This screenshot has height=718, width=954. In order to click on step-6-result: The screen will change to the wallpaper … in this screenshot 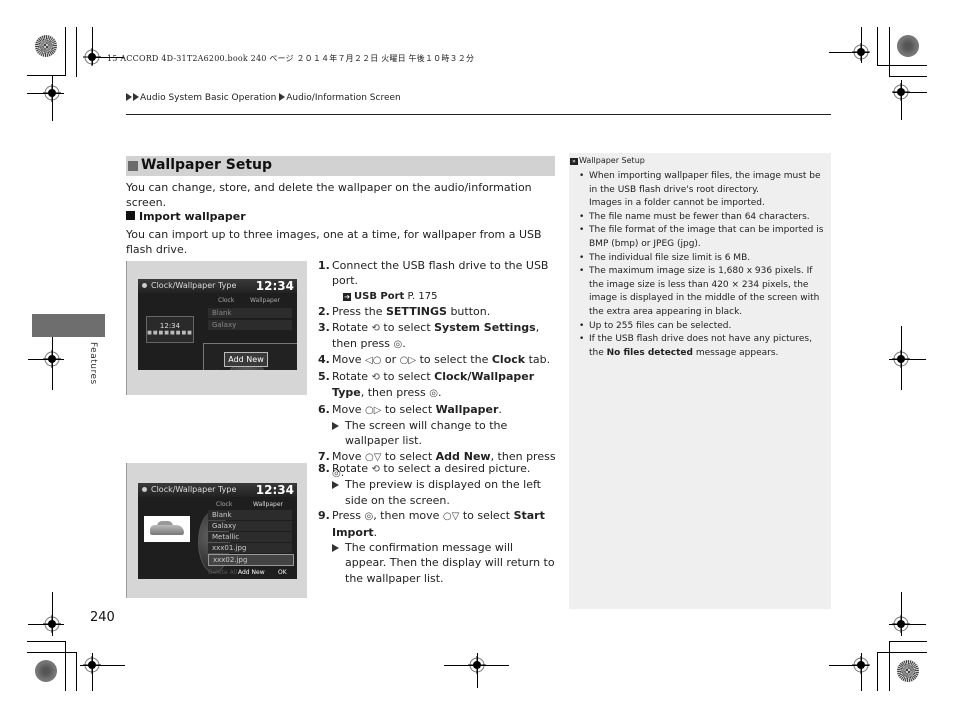, I will do `click(437, 433)`.